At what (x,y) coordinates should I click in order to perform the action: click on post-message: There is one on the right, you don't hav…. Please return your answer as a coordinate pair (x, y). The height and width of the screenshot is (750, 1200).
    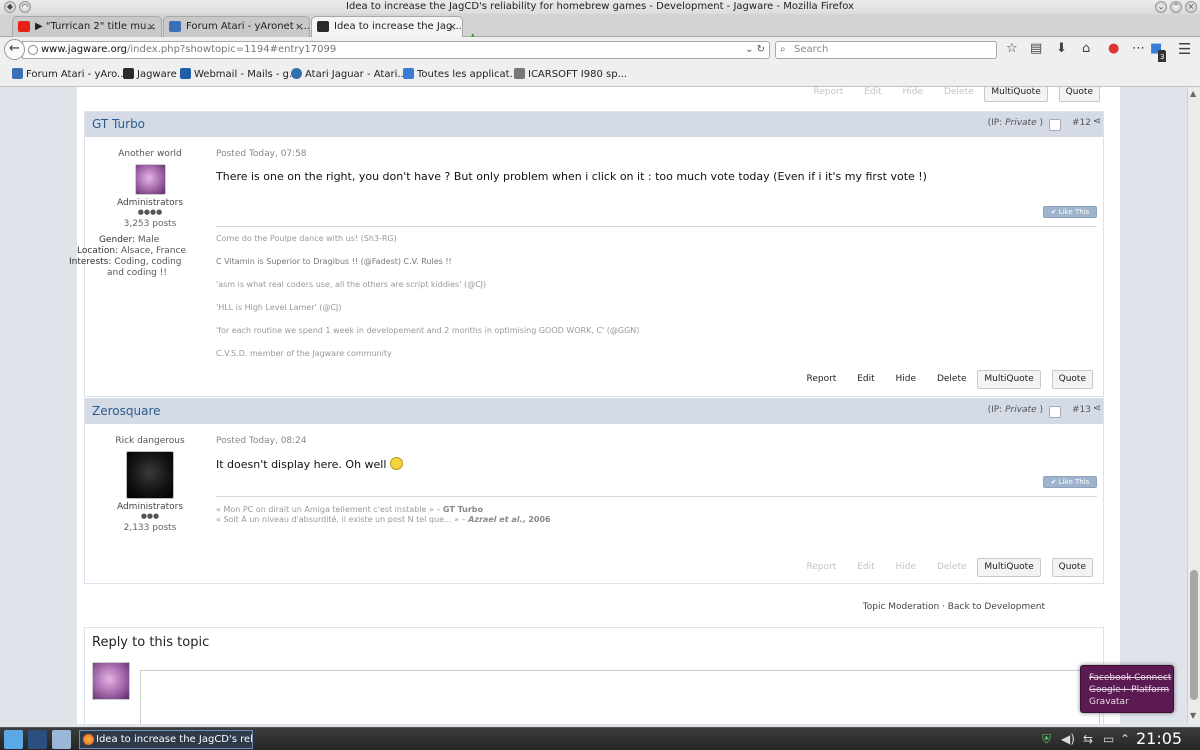
    Looking at the image, I should click on (571, 176).